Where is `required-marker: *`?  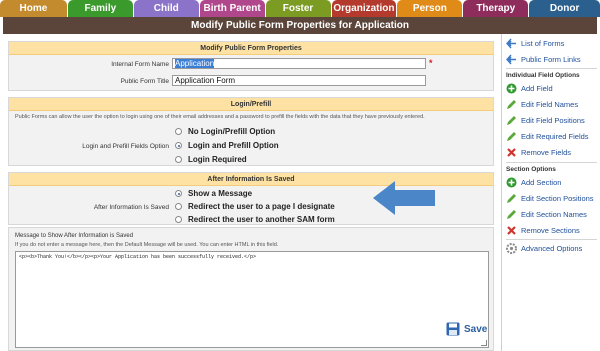 required-marker: * is located at coordinates (431, 63).